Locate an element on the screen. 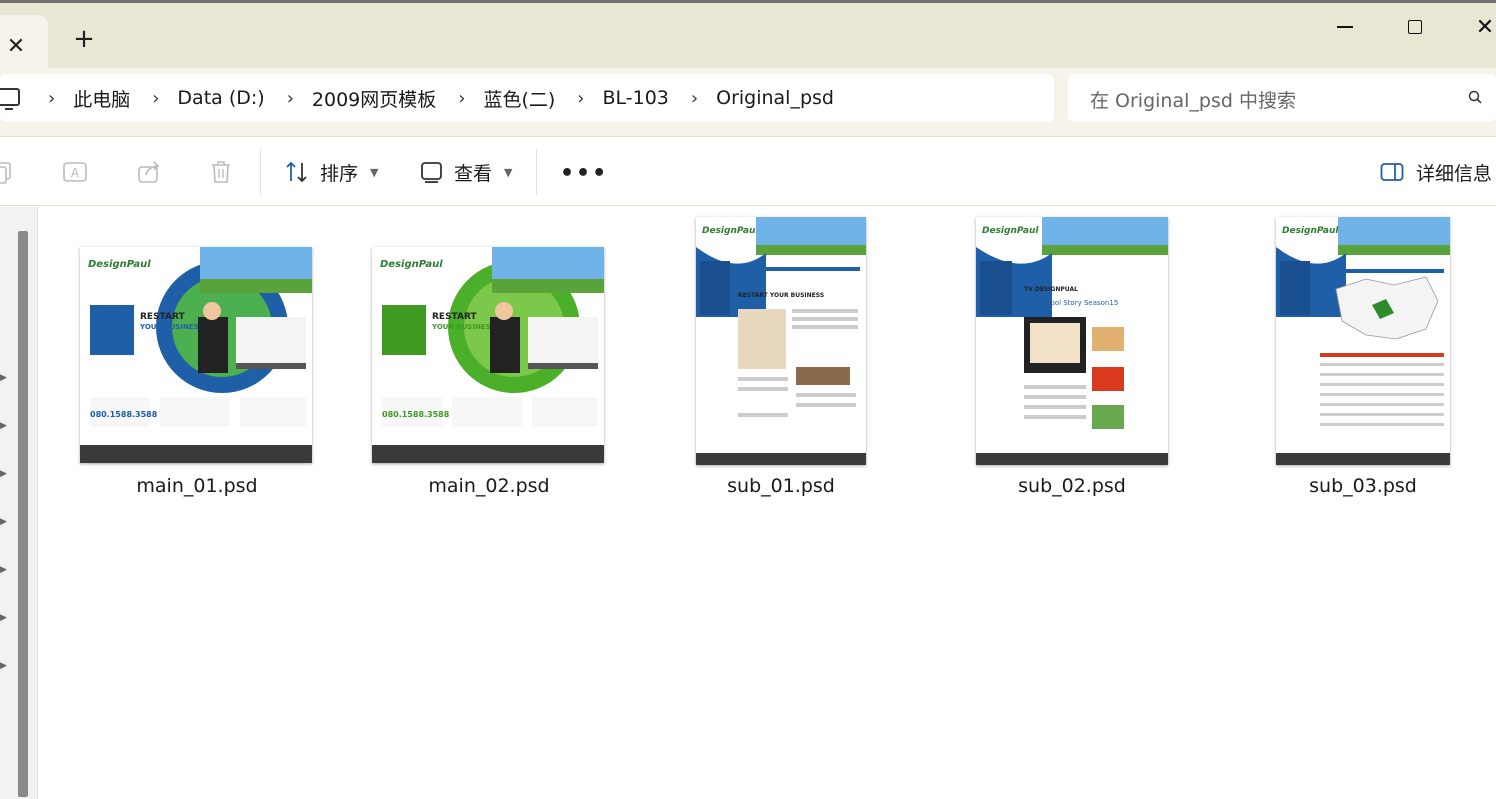  file-name: sub_02.psd is located at coordinates (1072, 486).